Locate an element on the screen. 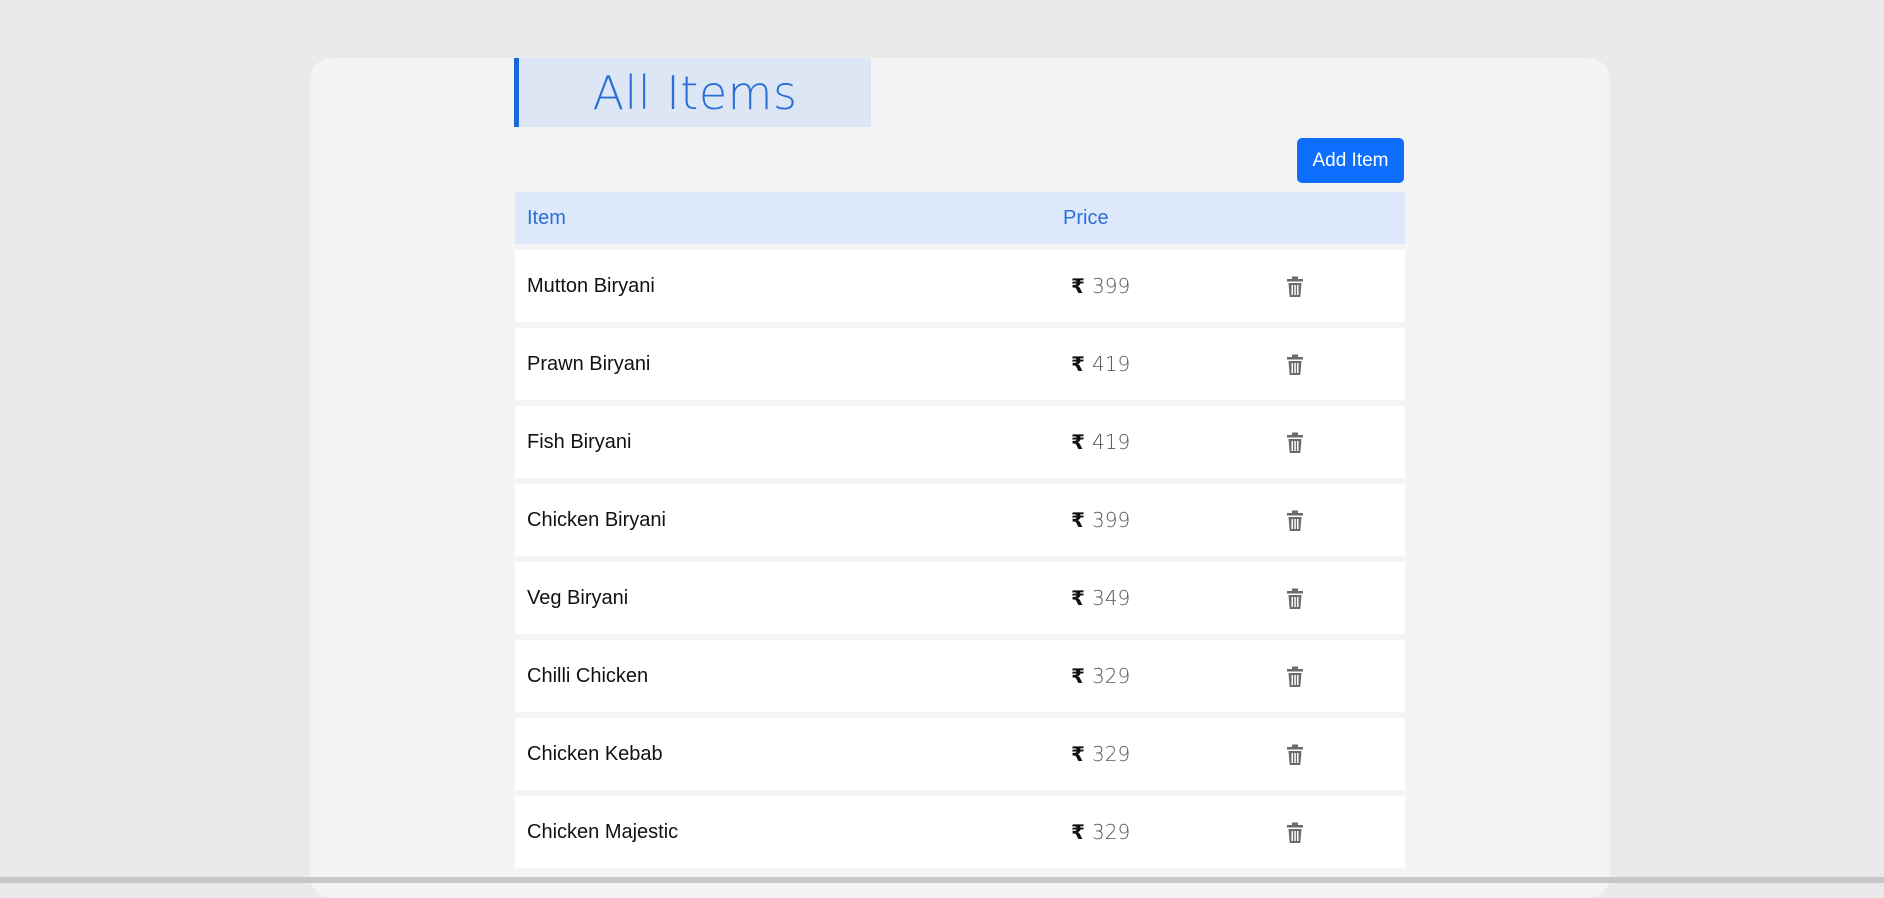 The width and height of the screenshot is (1884, 898). item-name: Veg Biryani is located at coordinates (578, 598).